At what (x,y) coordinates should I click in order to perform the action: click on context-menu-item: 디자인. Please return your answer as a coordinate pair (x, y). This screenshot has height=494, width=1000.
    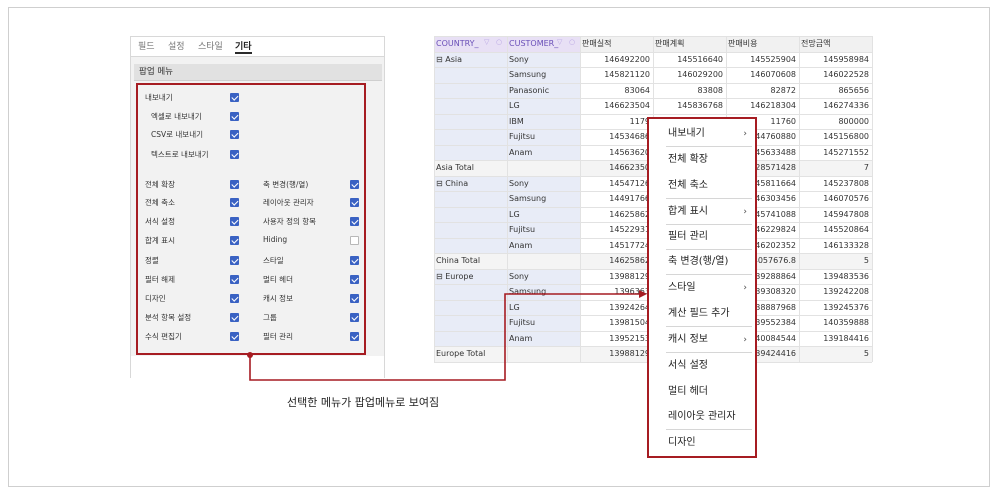
    Looking at the image, I should click on (702, 443).